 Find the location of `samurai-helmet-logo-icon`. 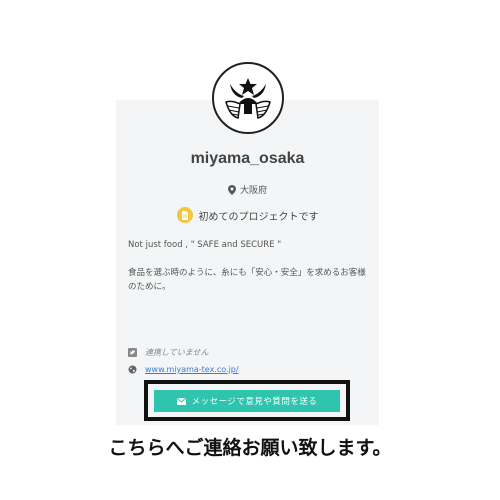

samurai-helmet-logo-icon is located at coordinates (248, 98).